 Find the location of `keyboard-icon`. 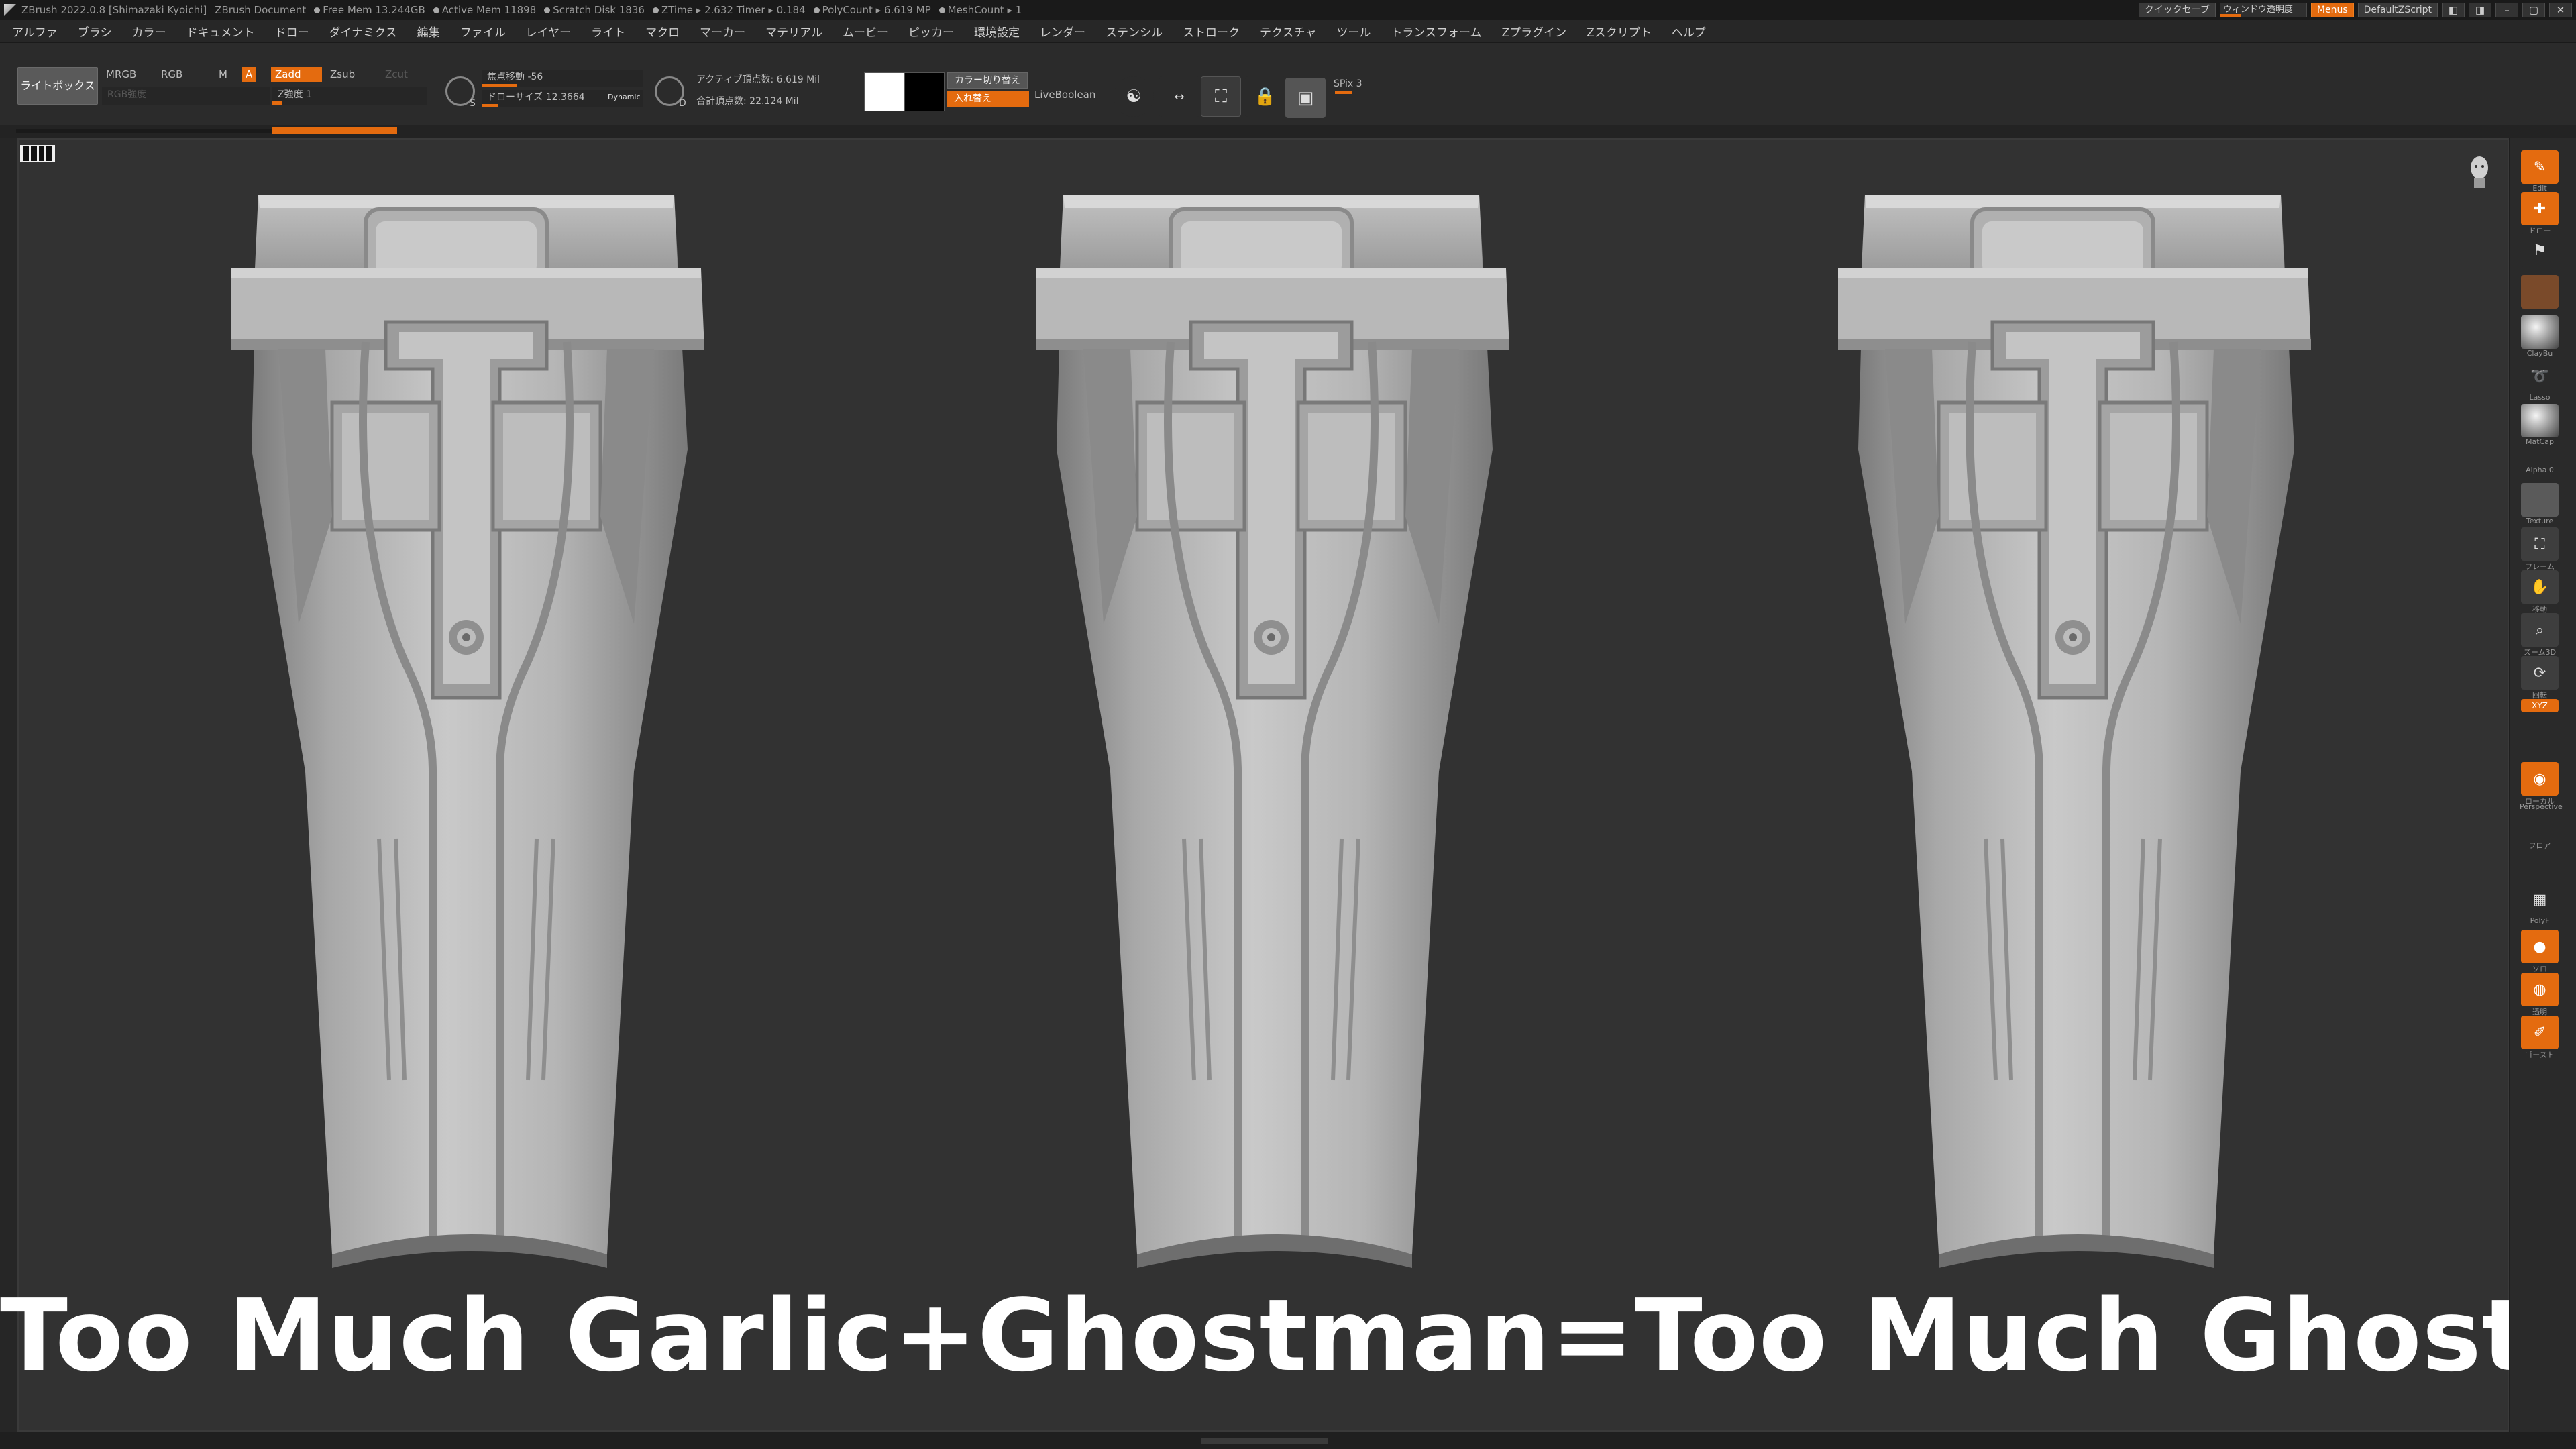

keyboard-icon is located at coordinates (37, 153).